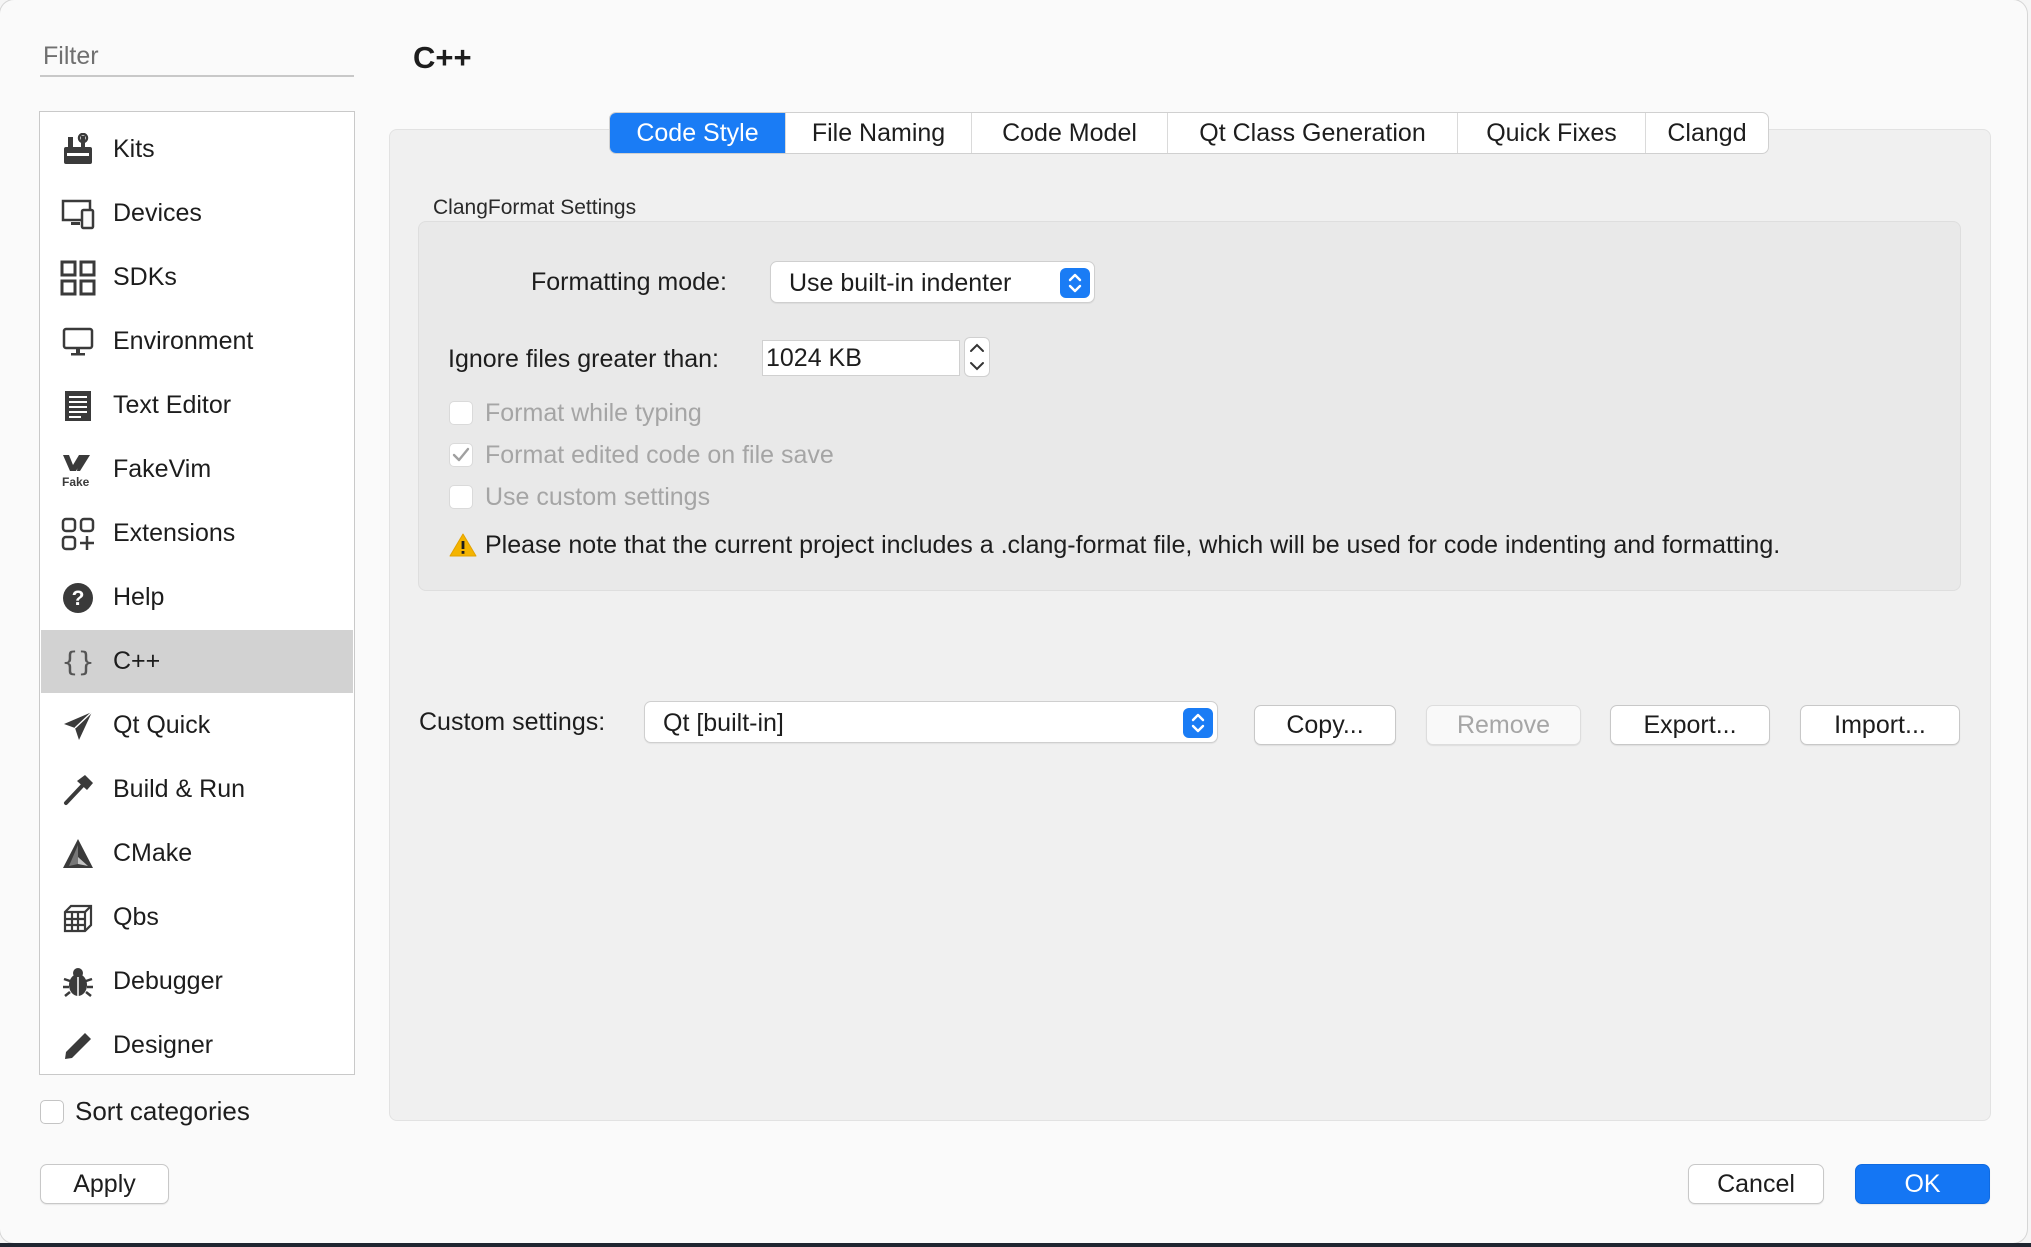 Image resolution: width=2031 pixels, height=1247 pixels. Describe the element at coordinates (78, 150) in the screenshot. I see `kits-icon` at that location.